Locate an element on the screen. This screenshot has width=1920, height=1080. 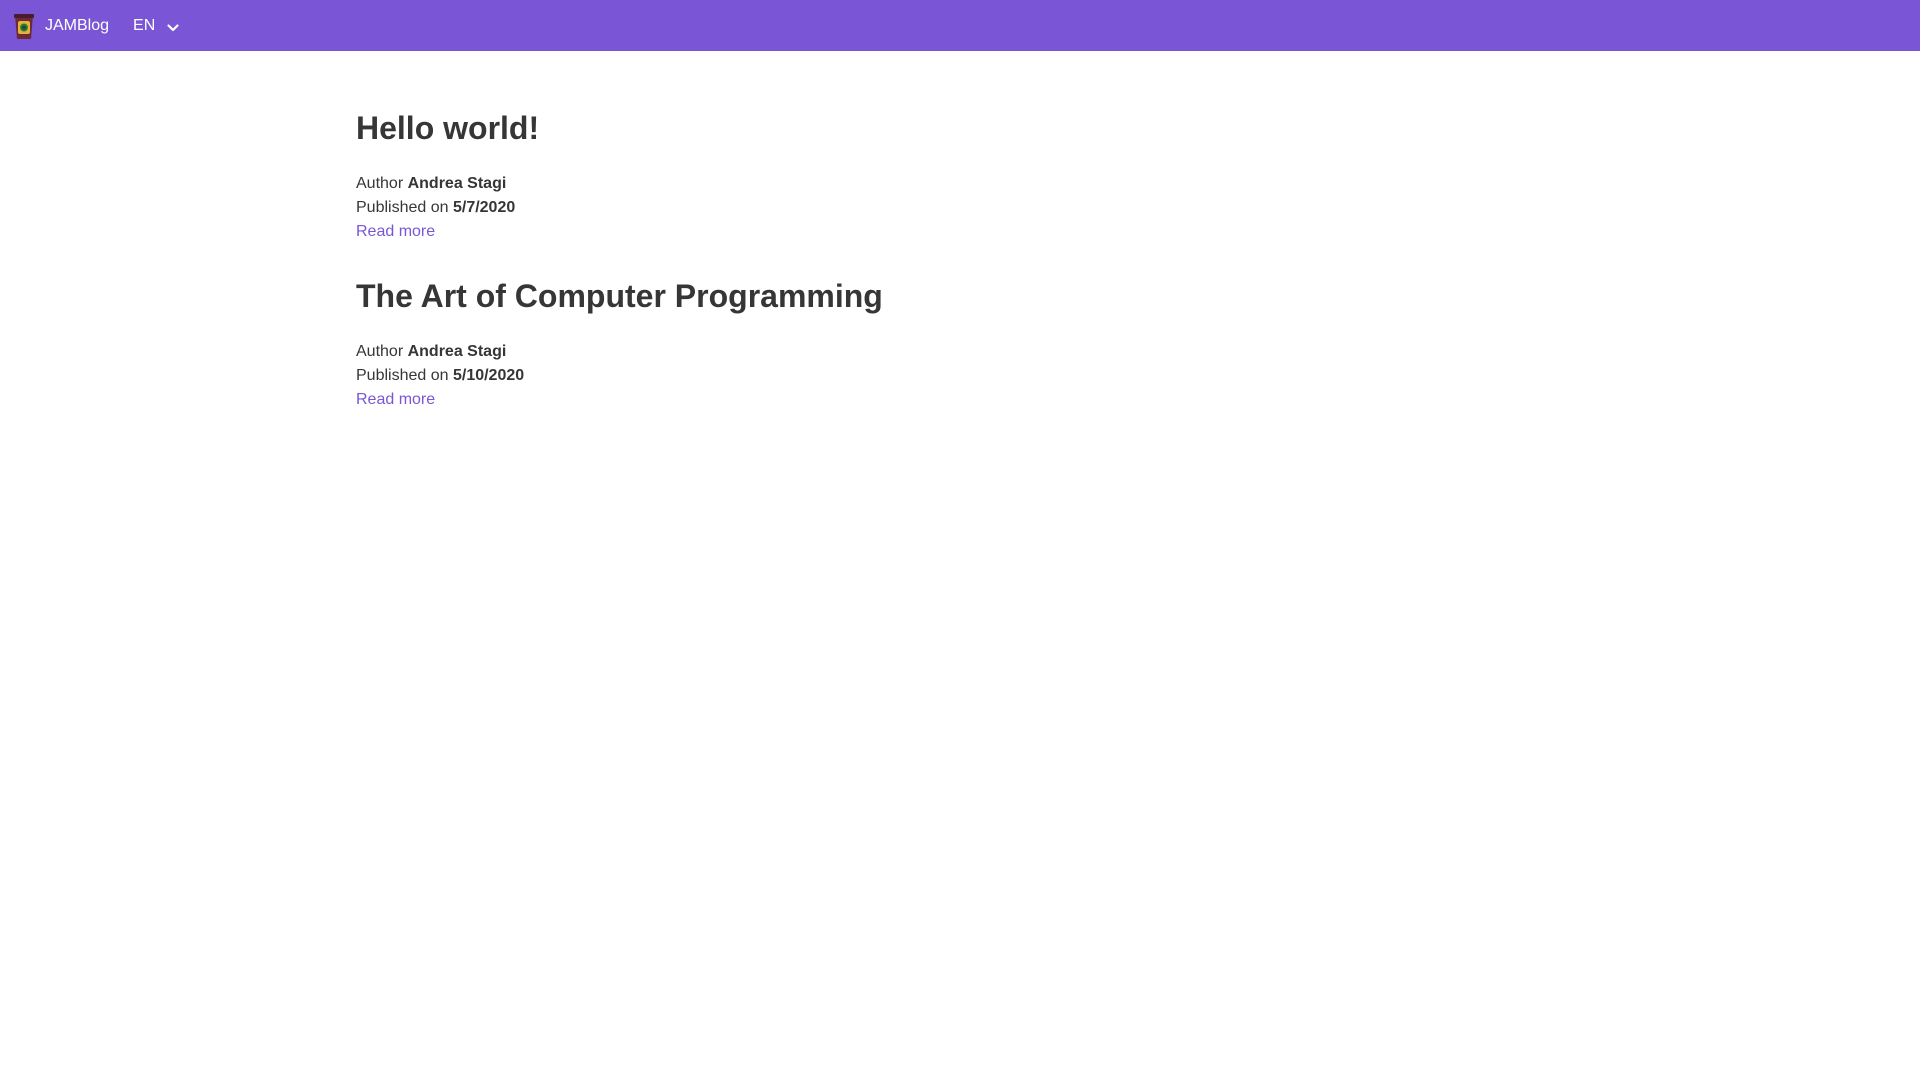
language-dropdown: EN is located at coordinates (156, 26).